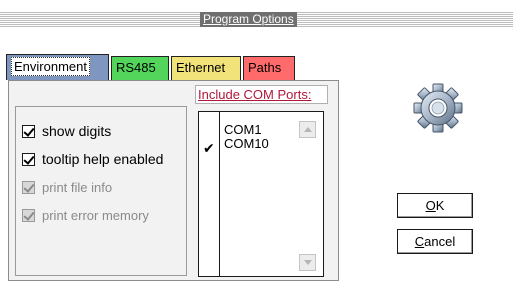 This screenshot has width=513, height=291. I want to click on triangle-up-icon, so click(307, 129).